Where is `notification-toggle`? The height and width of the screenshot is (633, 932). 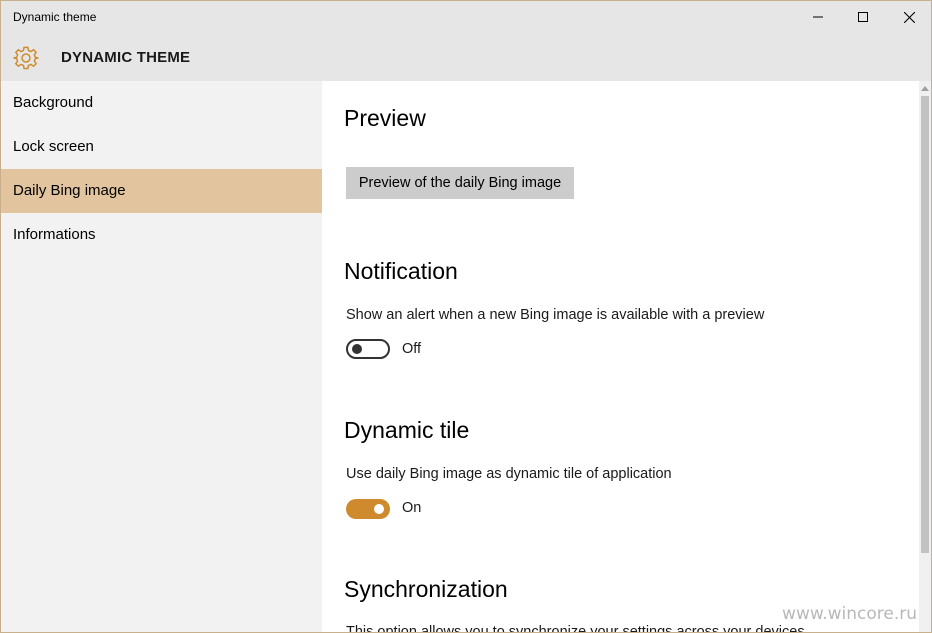 notification-toggle is located at coordinates (368, 349).